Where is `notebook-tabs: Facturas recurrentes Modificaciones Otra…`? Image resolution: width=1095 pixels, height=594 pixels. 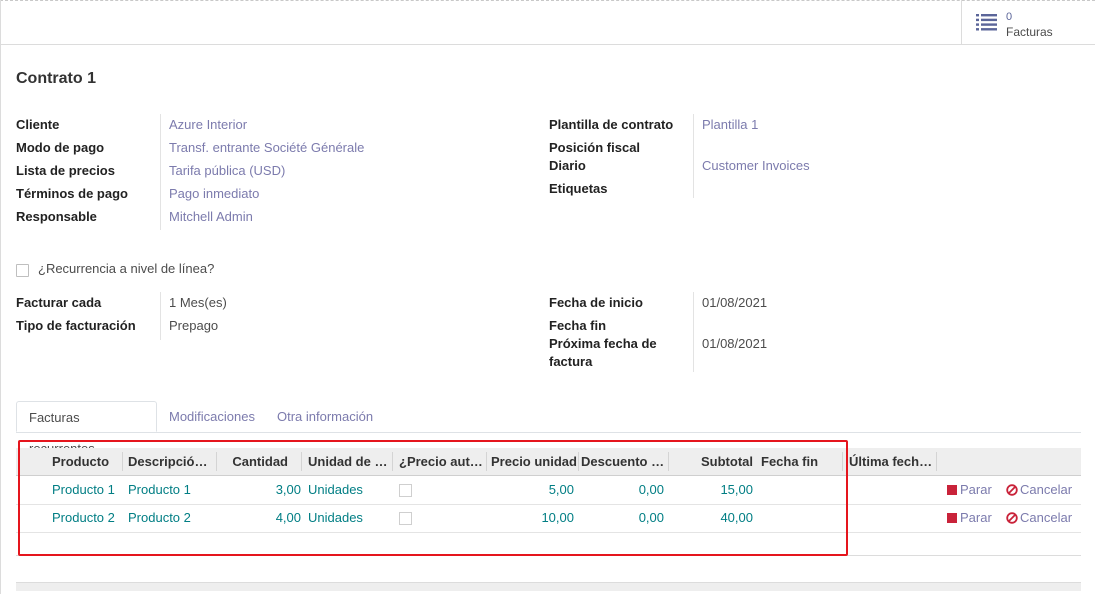
notebook-tabs: Facturas recurrentes Modificaciones Otra… is located at coordinates (548, 428).